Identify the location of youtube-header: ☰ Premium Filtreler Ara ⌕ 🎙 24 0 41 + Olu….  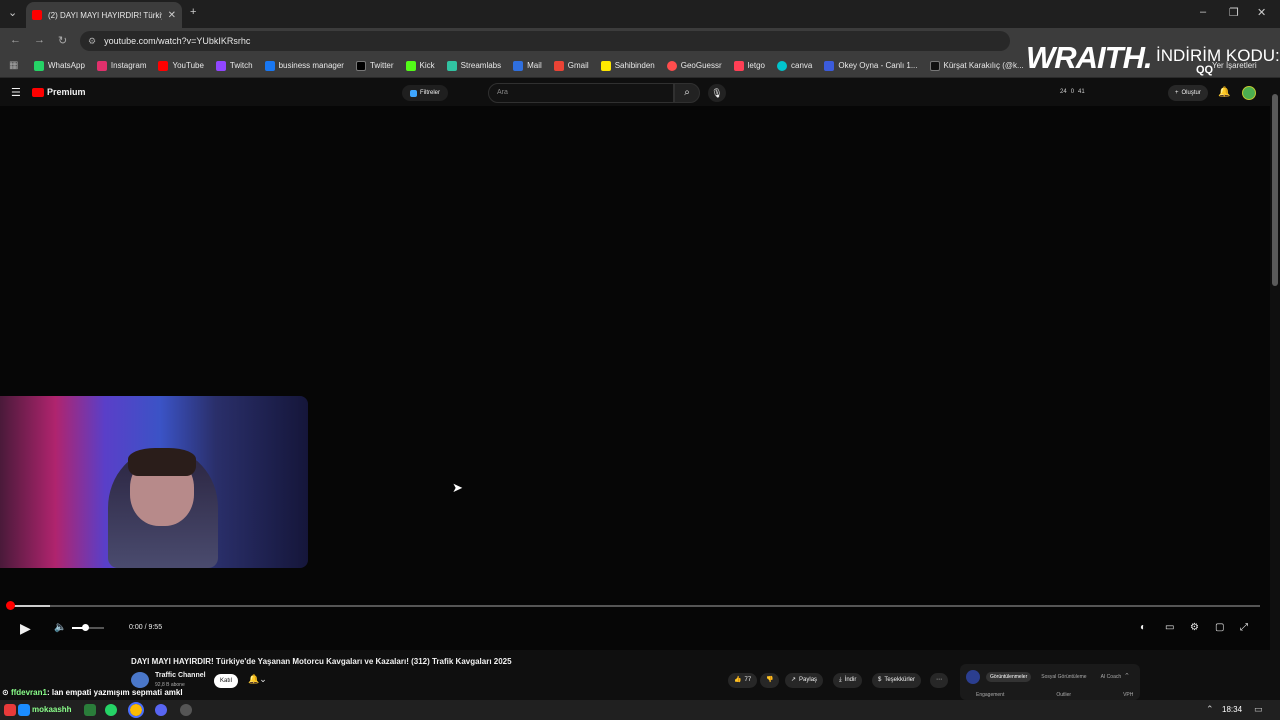
(640, 93).